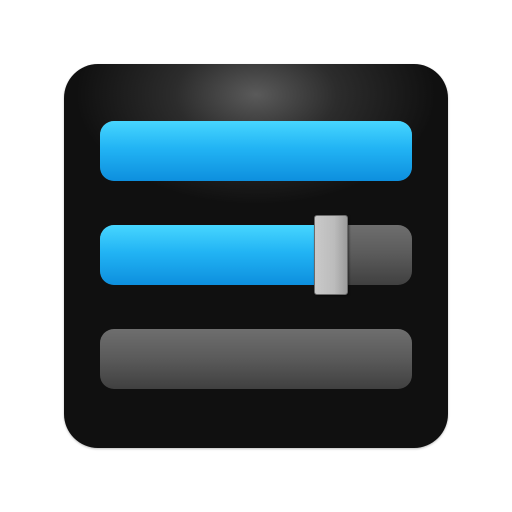 Image resolution: width=512 pixels, height=512 pixels. I want to click on slider-thumb, so click(331, 255).